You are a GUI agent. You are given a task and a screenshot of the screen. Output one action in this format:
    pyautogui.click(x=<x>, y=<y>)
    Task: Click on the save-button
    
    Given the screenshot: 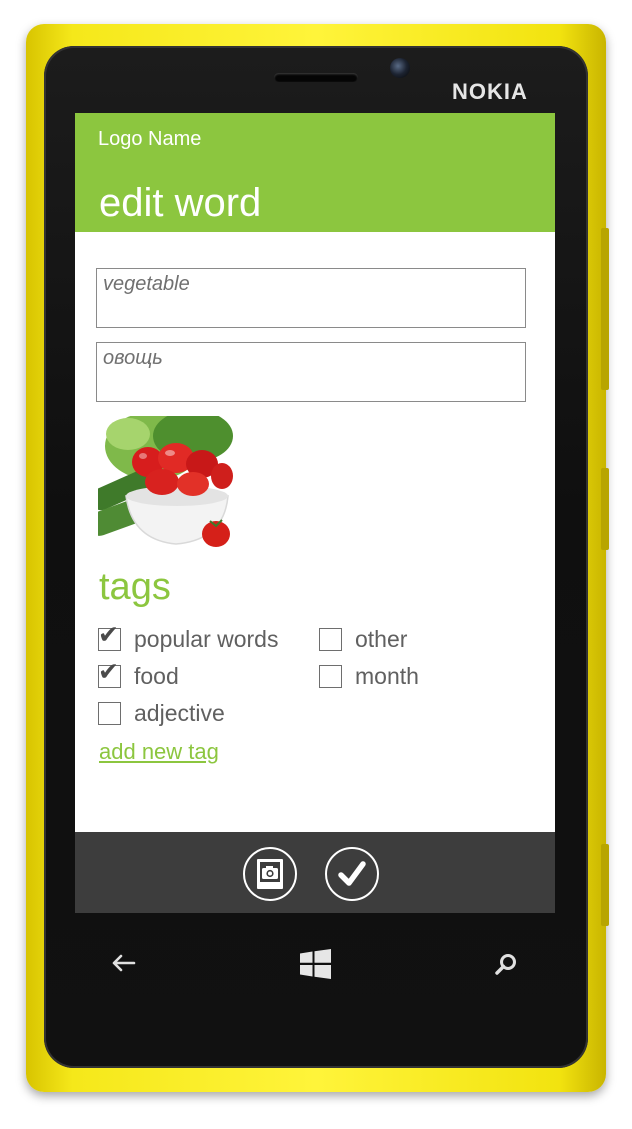 What is the action you would take?
    pyautogui.click(x=352, y=874)
    